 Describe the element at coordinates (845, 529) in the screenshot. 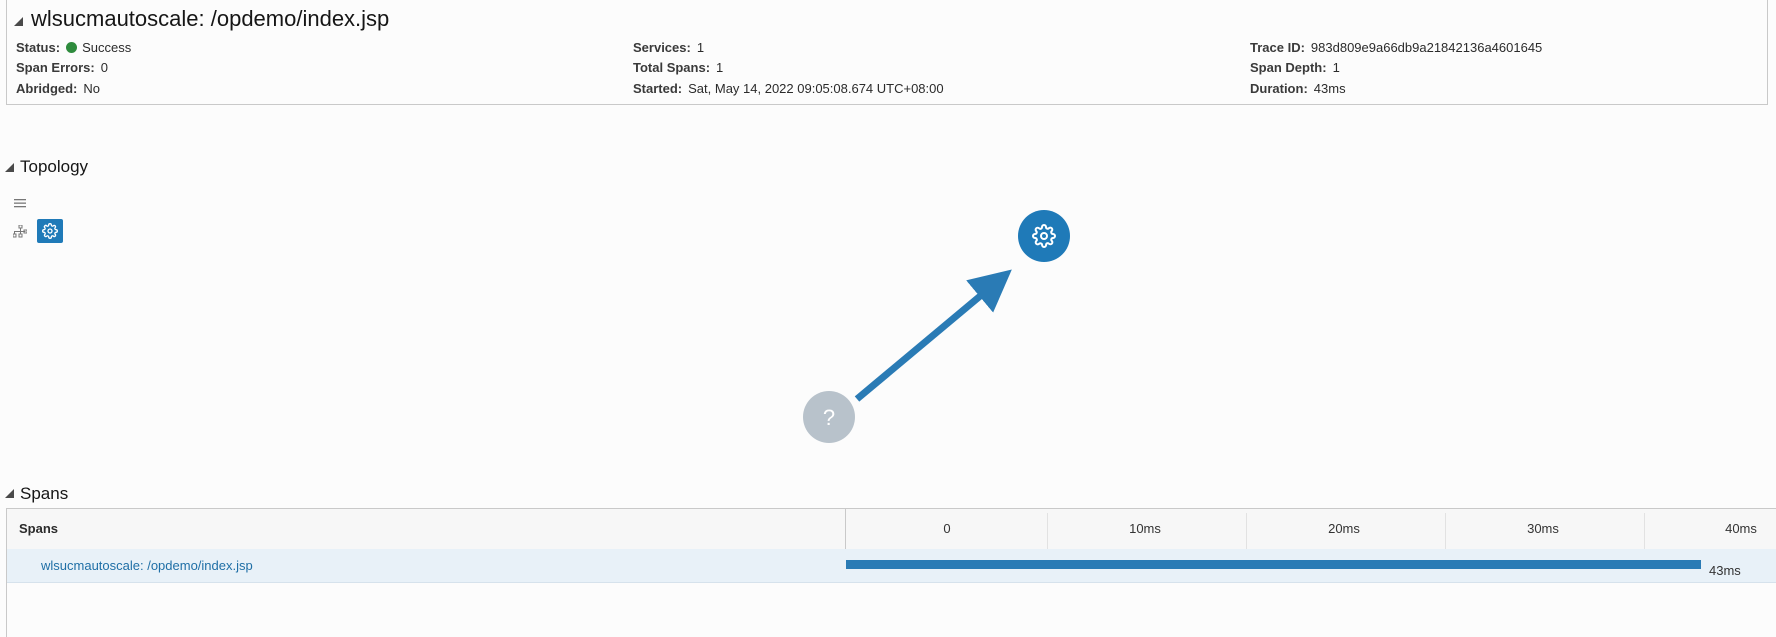

I see `column-divider` at that location.